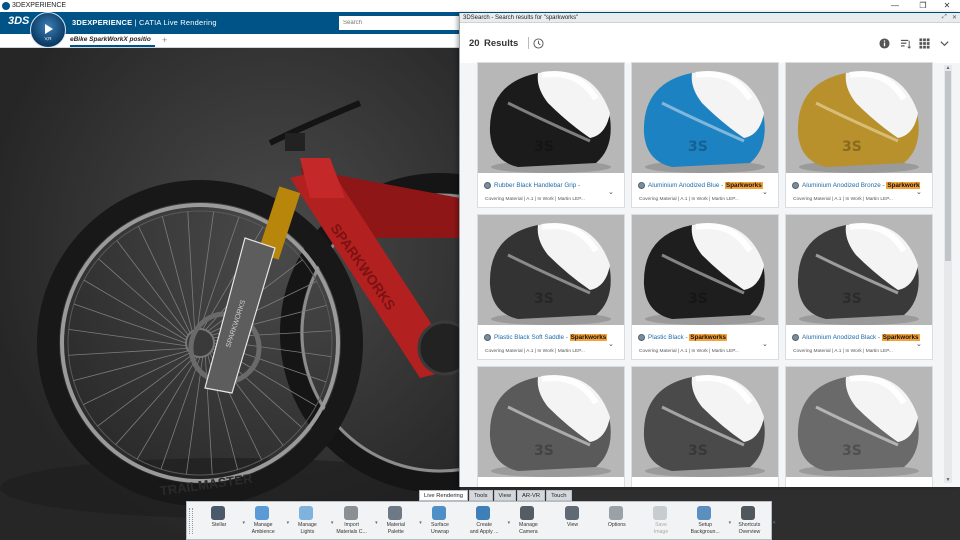 The width and height of the screenshot is (960, 540). What do you see at coordinates (948, 274) in the screenshot?
I see `results-scrollbar: ▲ ▼` at bounding box center [948, 274].